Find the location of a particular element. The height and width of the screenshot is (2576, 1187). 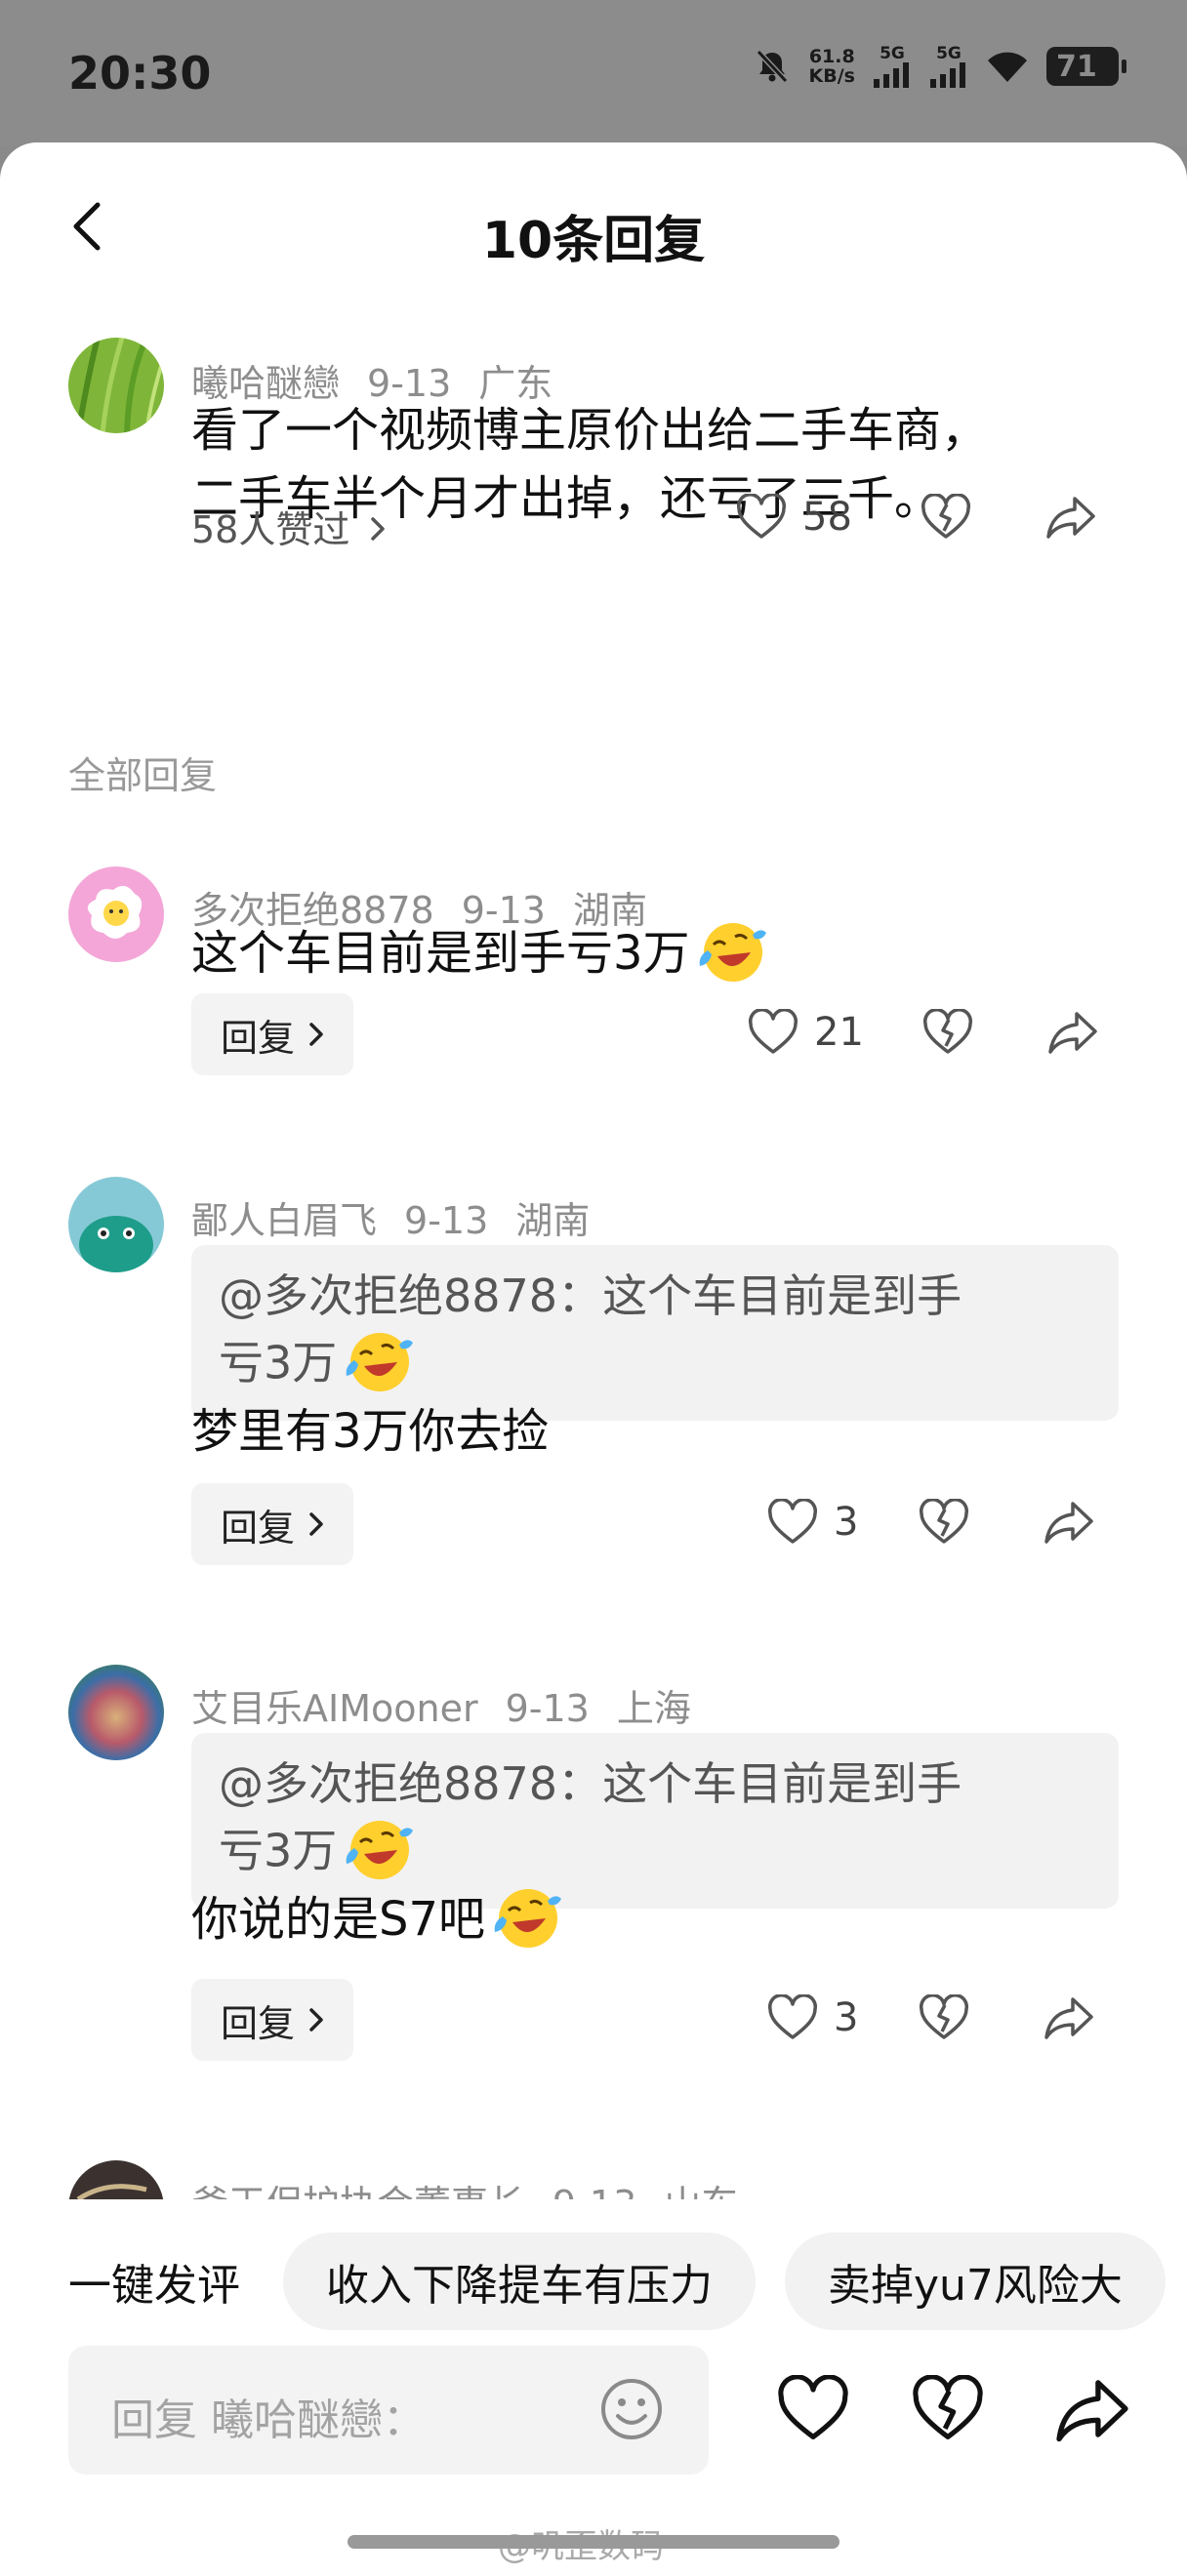

username: 鄙人白眉飞 is located at coordinates (284, 1220).